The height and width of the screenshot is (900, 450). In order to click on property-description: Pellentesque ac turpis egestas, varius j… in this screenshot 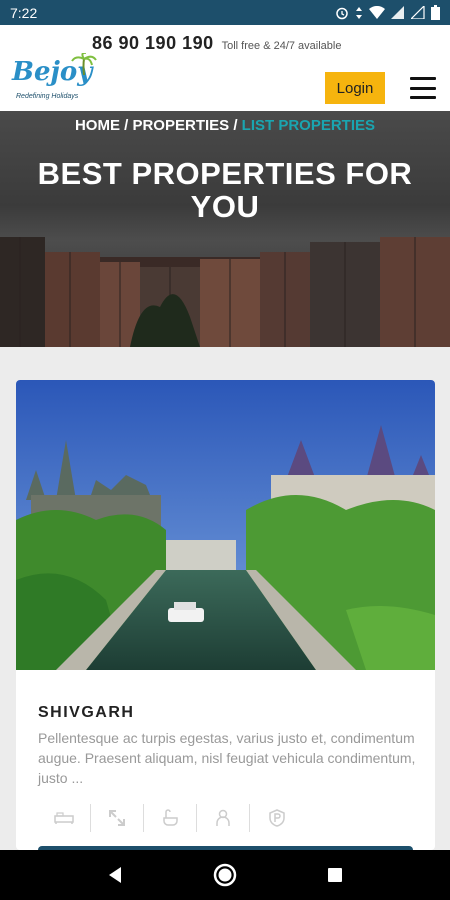, I will do `click(227, 758)`.